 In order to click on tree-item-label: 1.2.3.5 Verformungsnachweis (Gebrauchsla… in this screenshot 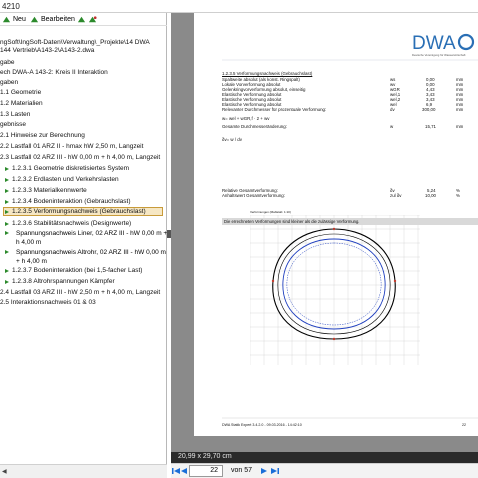, I will do `click(79, 211)`.